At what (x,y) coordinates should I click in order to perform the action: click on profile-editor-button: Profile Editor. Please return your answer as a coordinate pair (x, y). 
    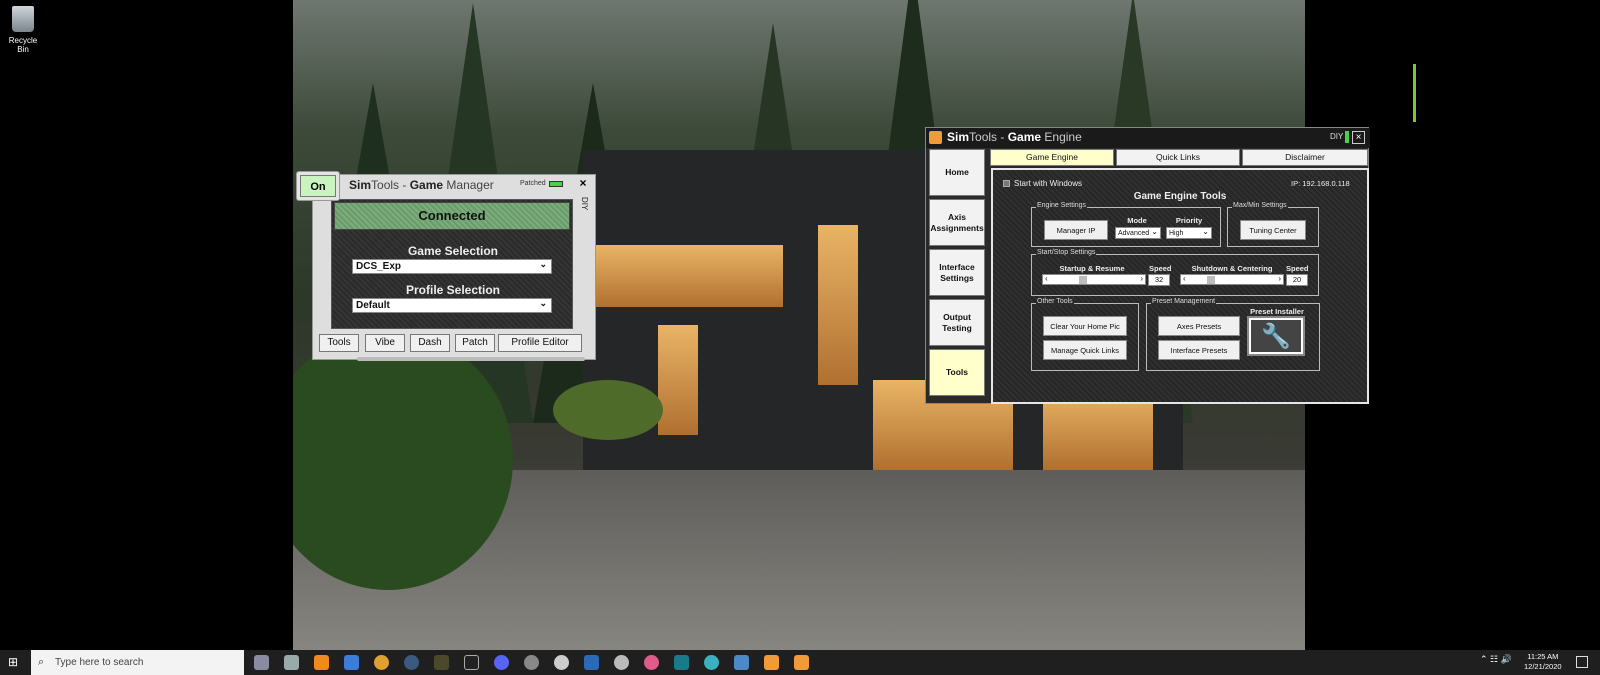
    Looking at the image, I should click on (540, 343).